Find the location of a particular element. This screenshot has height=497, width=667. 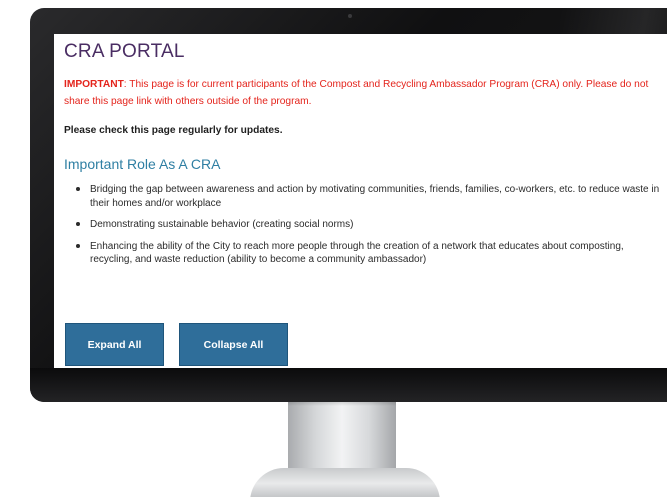

page-title: CRA PORTAL is located at coordinates (124, 51).